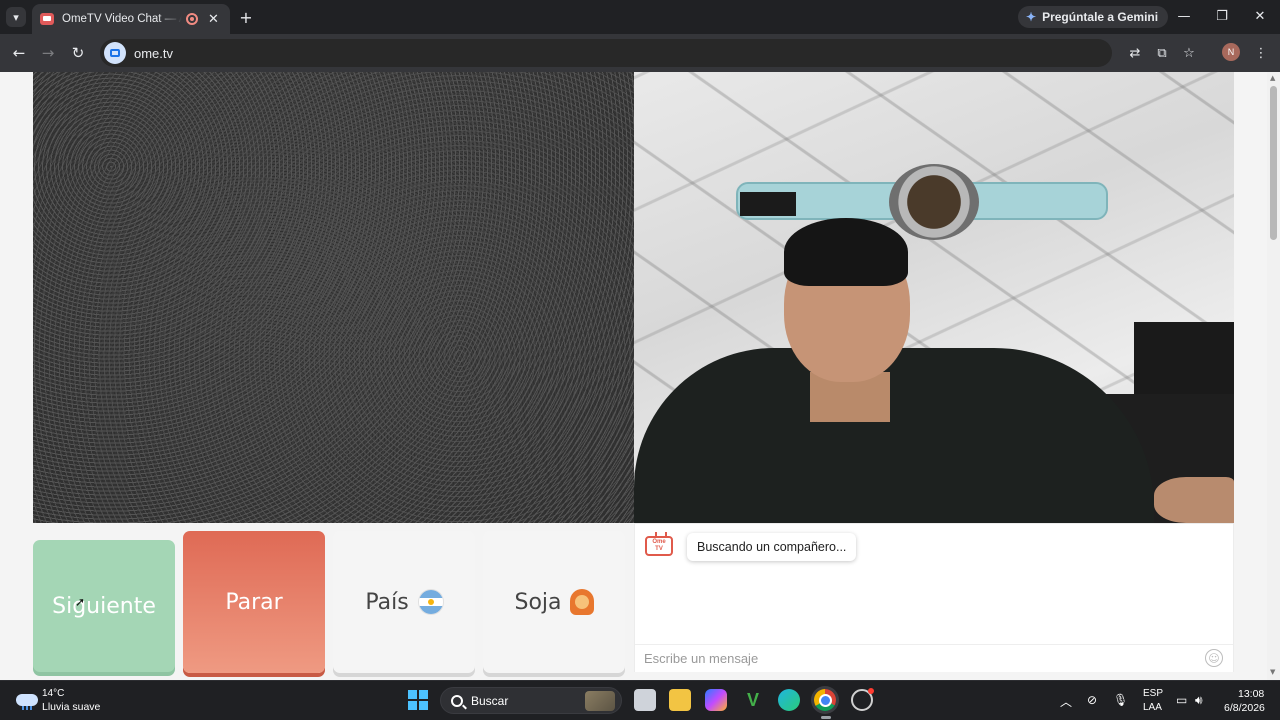 The height and width of the screenshot is (720, 1280). Describe the element at coordinates (1231, 52) in the screenshot. I see `profile-avatar: N` at that location.